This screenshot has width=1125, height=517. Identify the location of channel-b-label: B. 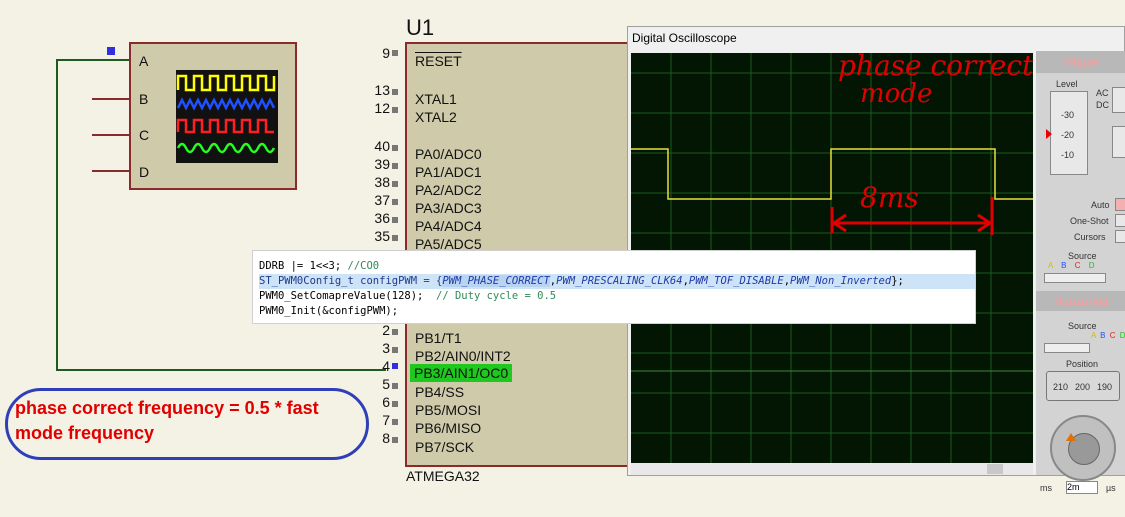
(144, 99).